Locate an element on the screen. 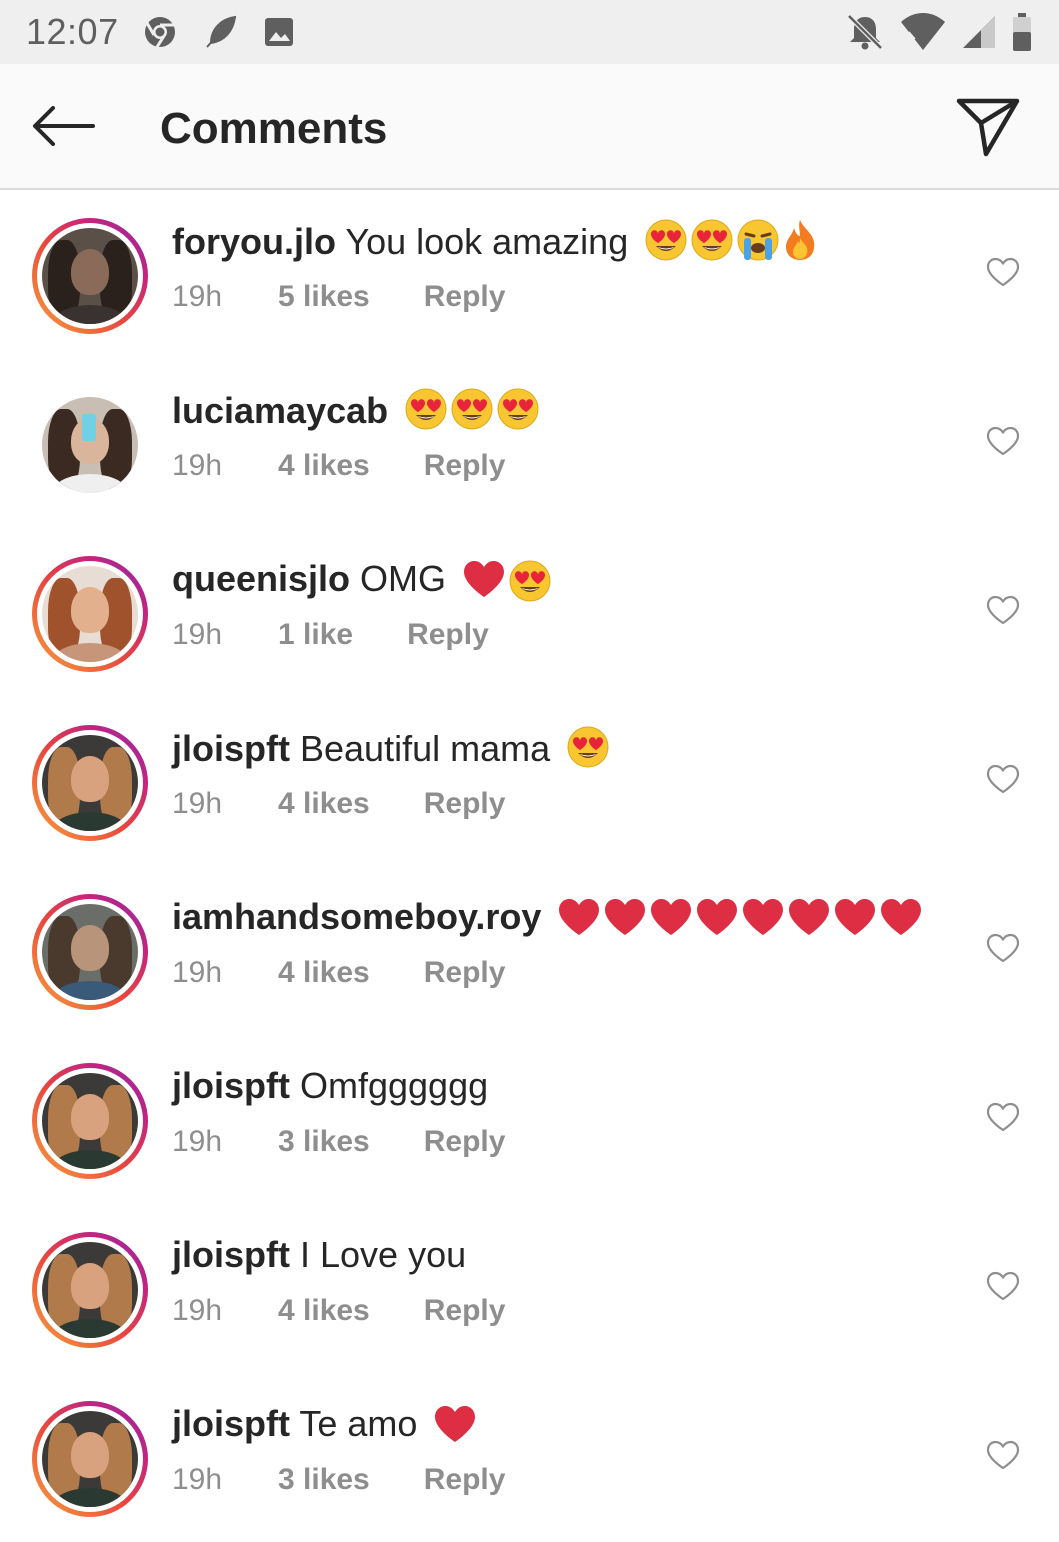 The width and height of the screenshot is (1059, 1542). signal-icon is located at coordinates (979, 32).